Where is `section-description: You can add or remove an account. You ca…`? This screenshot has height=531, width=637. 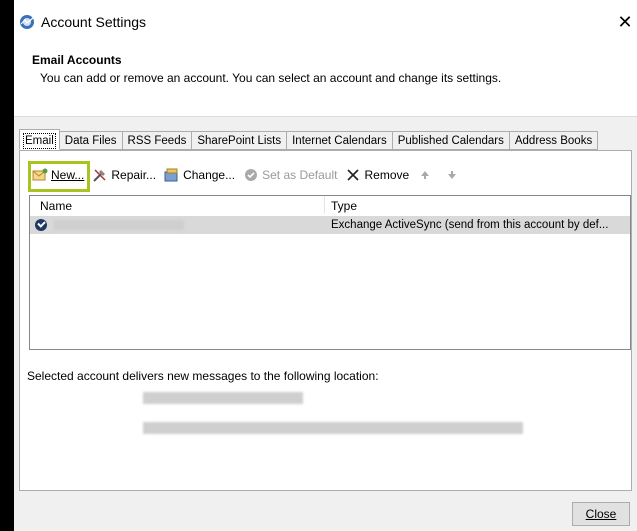
section-description: You can add or remove an account. You ca… is located at coordinates (271, 78).